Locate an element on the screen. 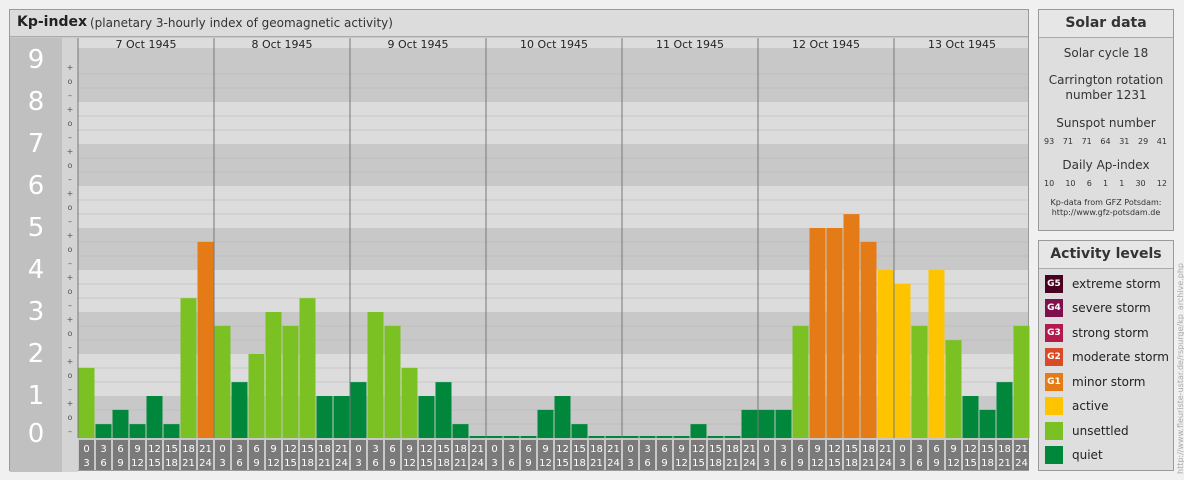  chart-title: Kp-index is located at coordinates (52, 22).